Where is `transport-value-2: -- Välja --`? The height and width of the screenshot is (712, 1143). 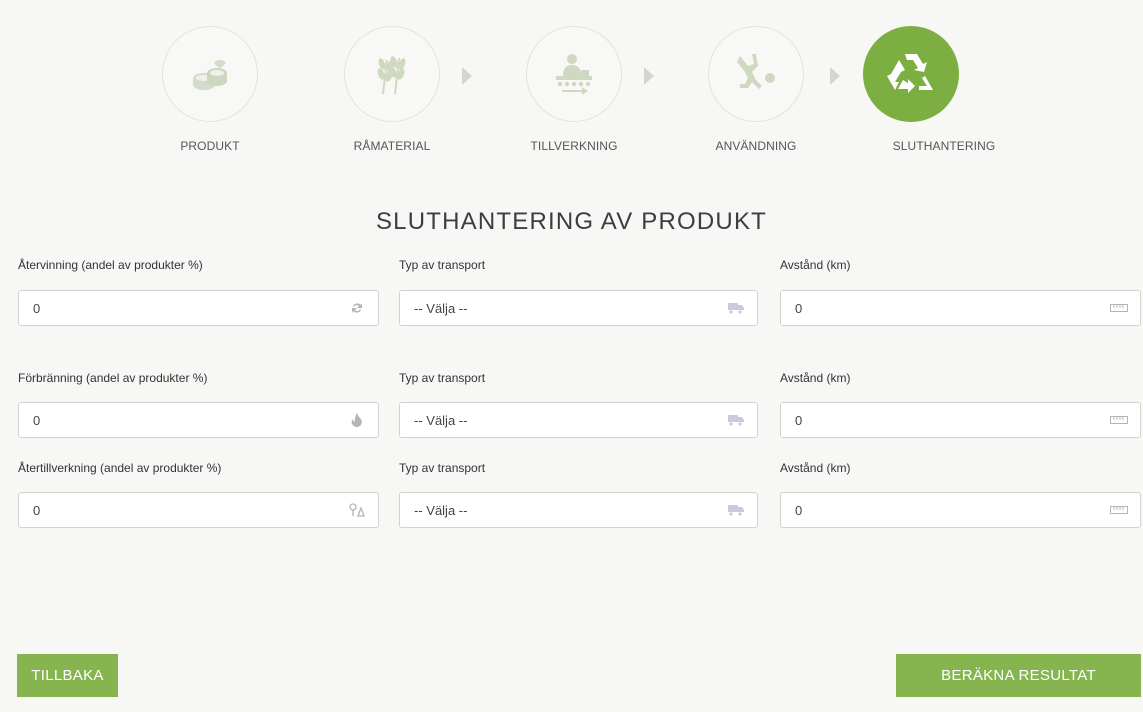 transport-value-2: -- Välja -- is located at coordinates (441, 420).